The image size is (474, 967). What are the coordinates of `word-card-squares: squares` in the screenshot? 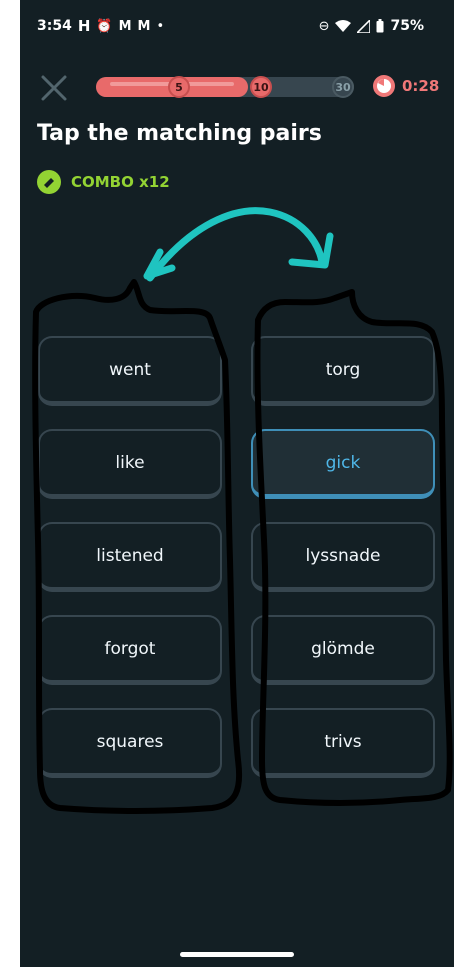 It's located at (130, 743).